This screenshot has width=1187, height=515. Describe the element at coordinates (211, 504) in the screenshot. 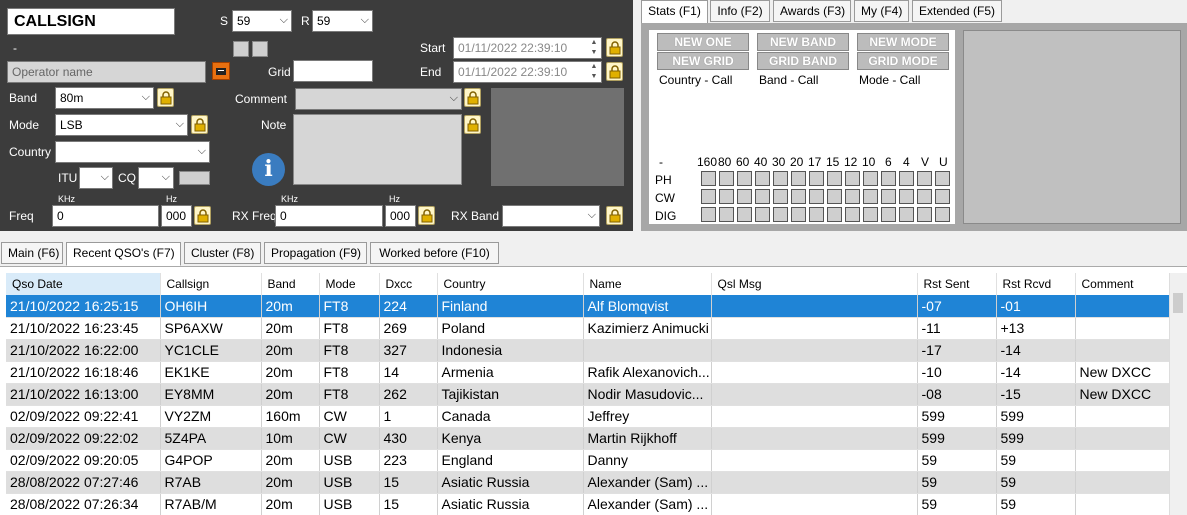

I see `table-cell: R7AB/M` at that location.